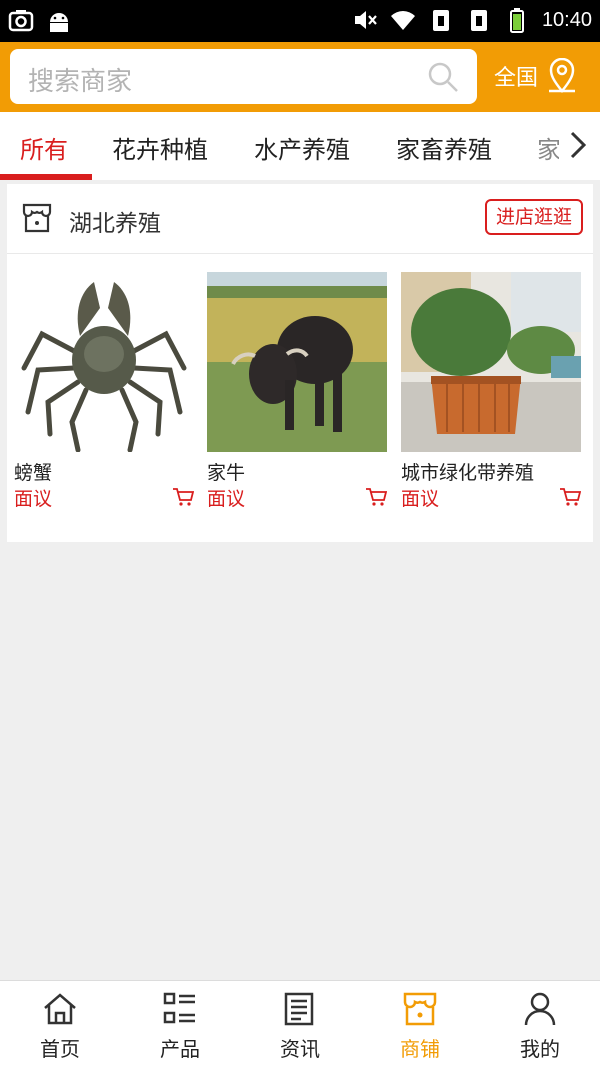 The image size is (600, 1067). I want to click on product-image-buffalo, so click(297, 362).